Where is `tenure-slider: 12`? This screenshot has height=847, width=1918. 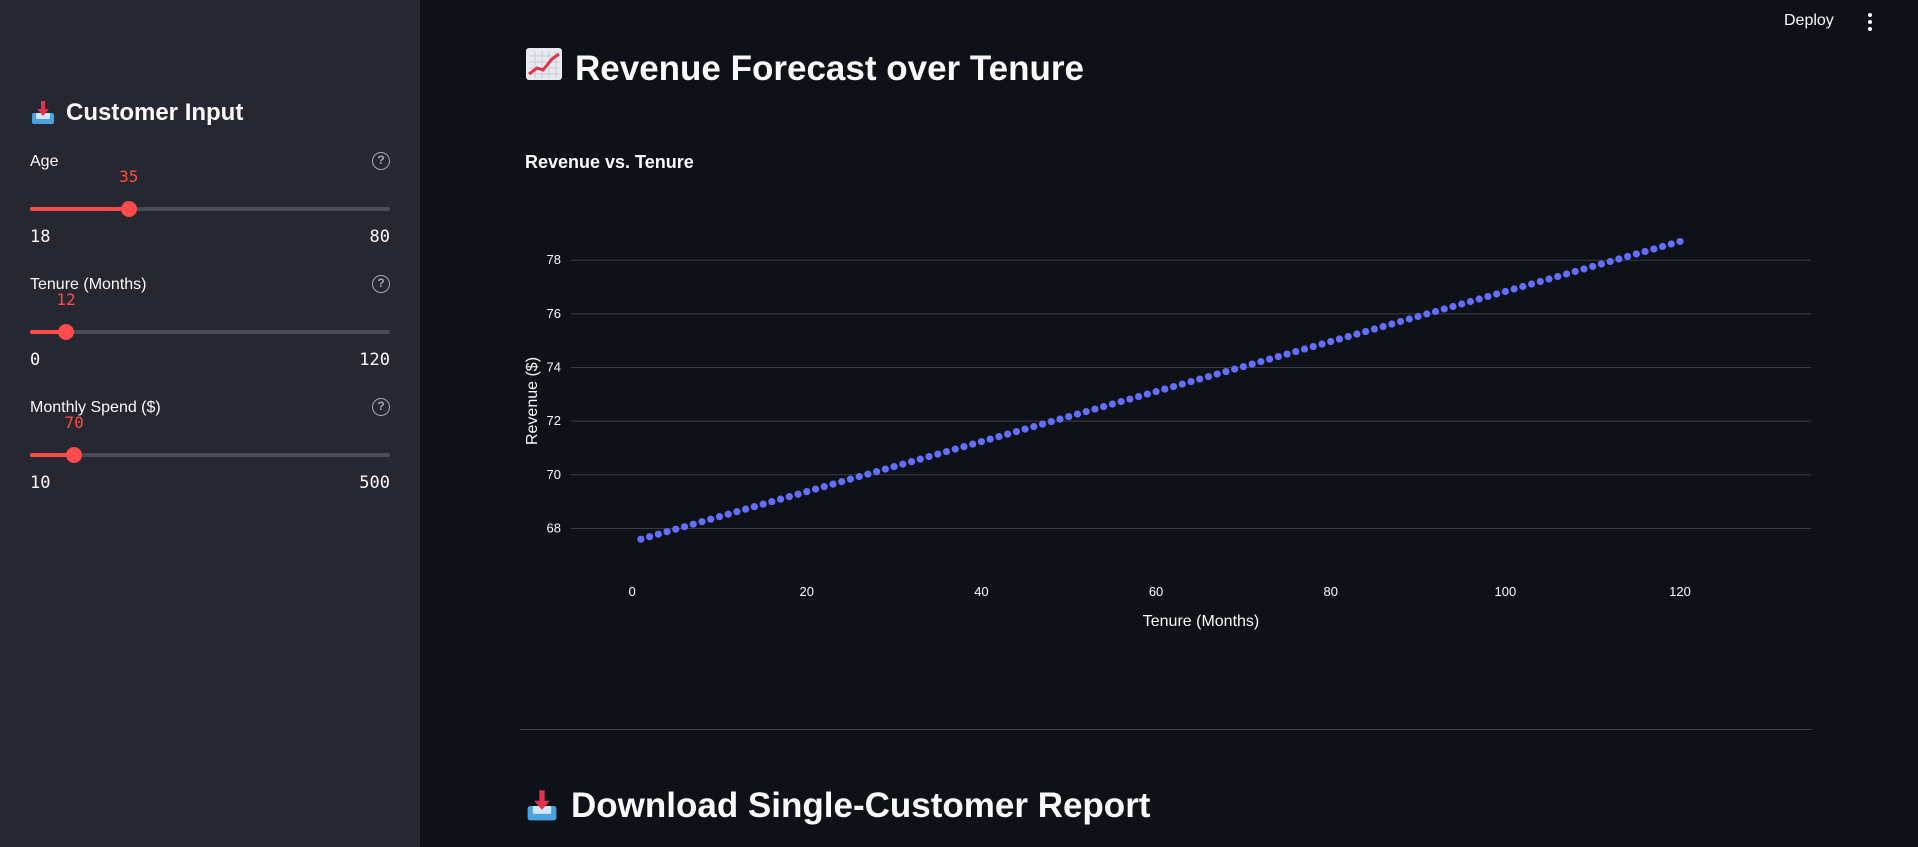 tenure-slider: 12 is located at coordinates (210, 315).